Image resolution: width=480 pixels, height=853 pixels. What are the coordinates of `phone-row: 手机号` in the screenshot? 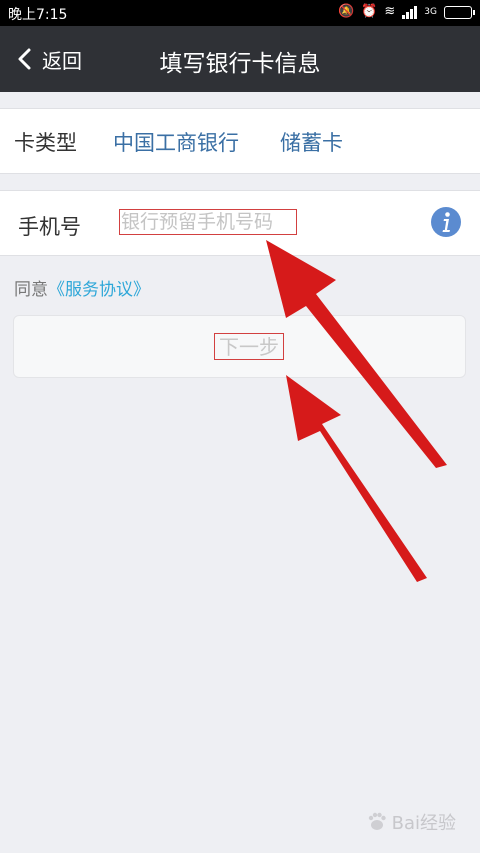 It's located at (240, 223).